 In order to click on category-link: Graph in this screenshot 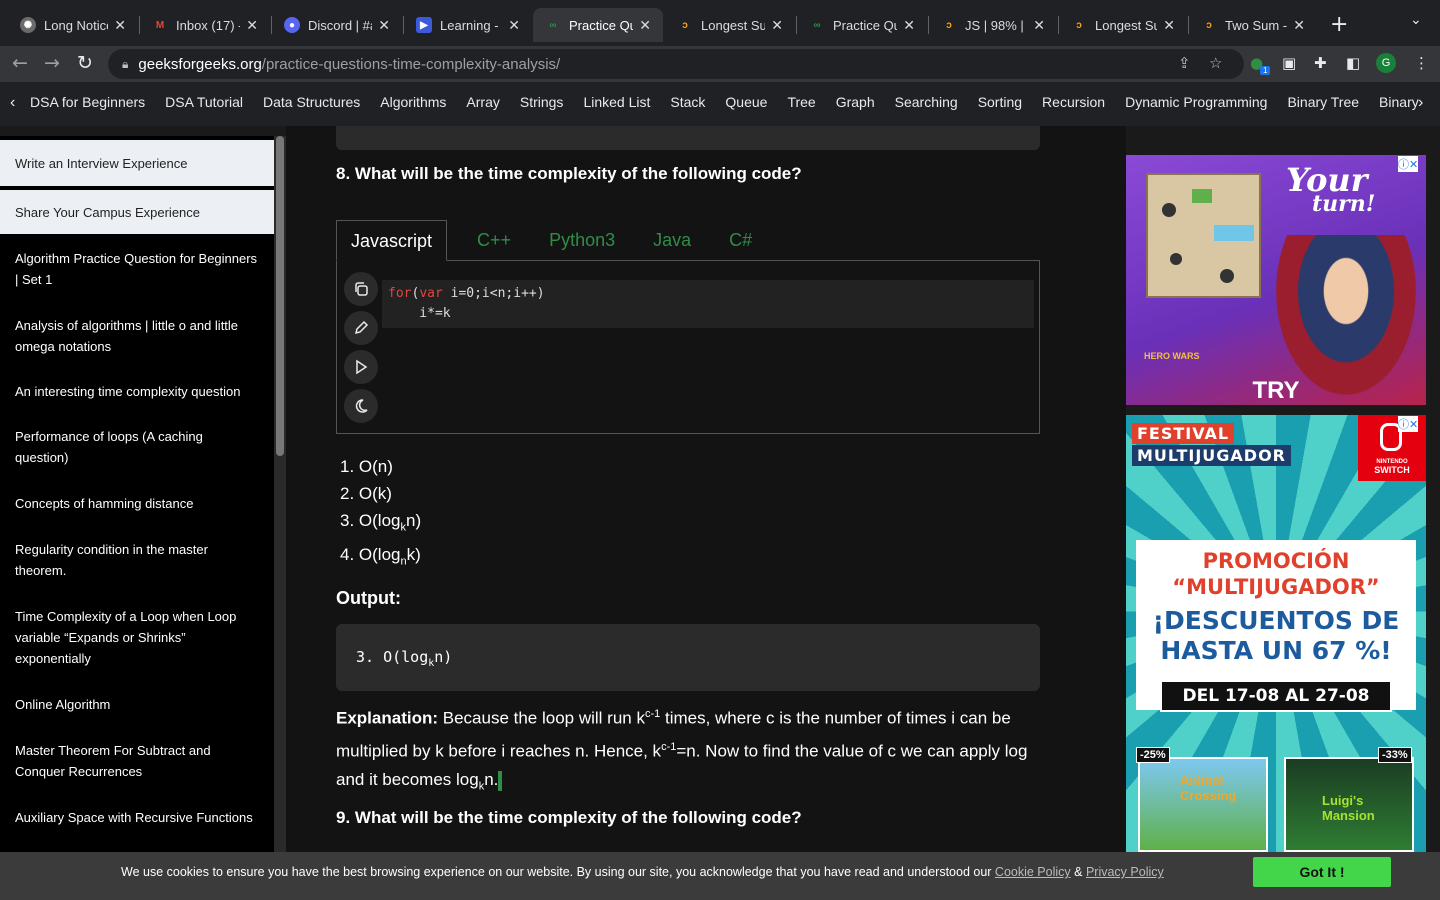, I will do `click(855, 102)`.